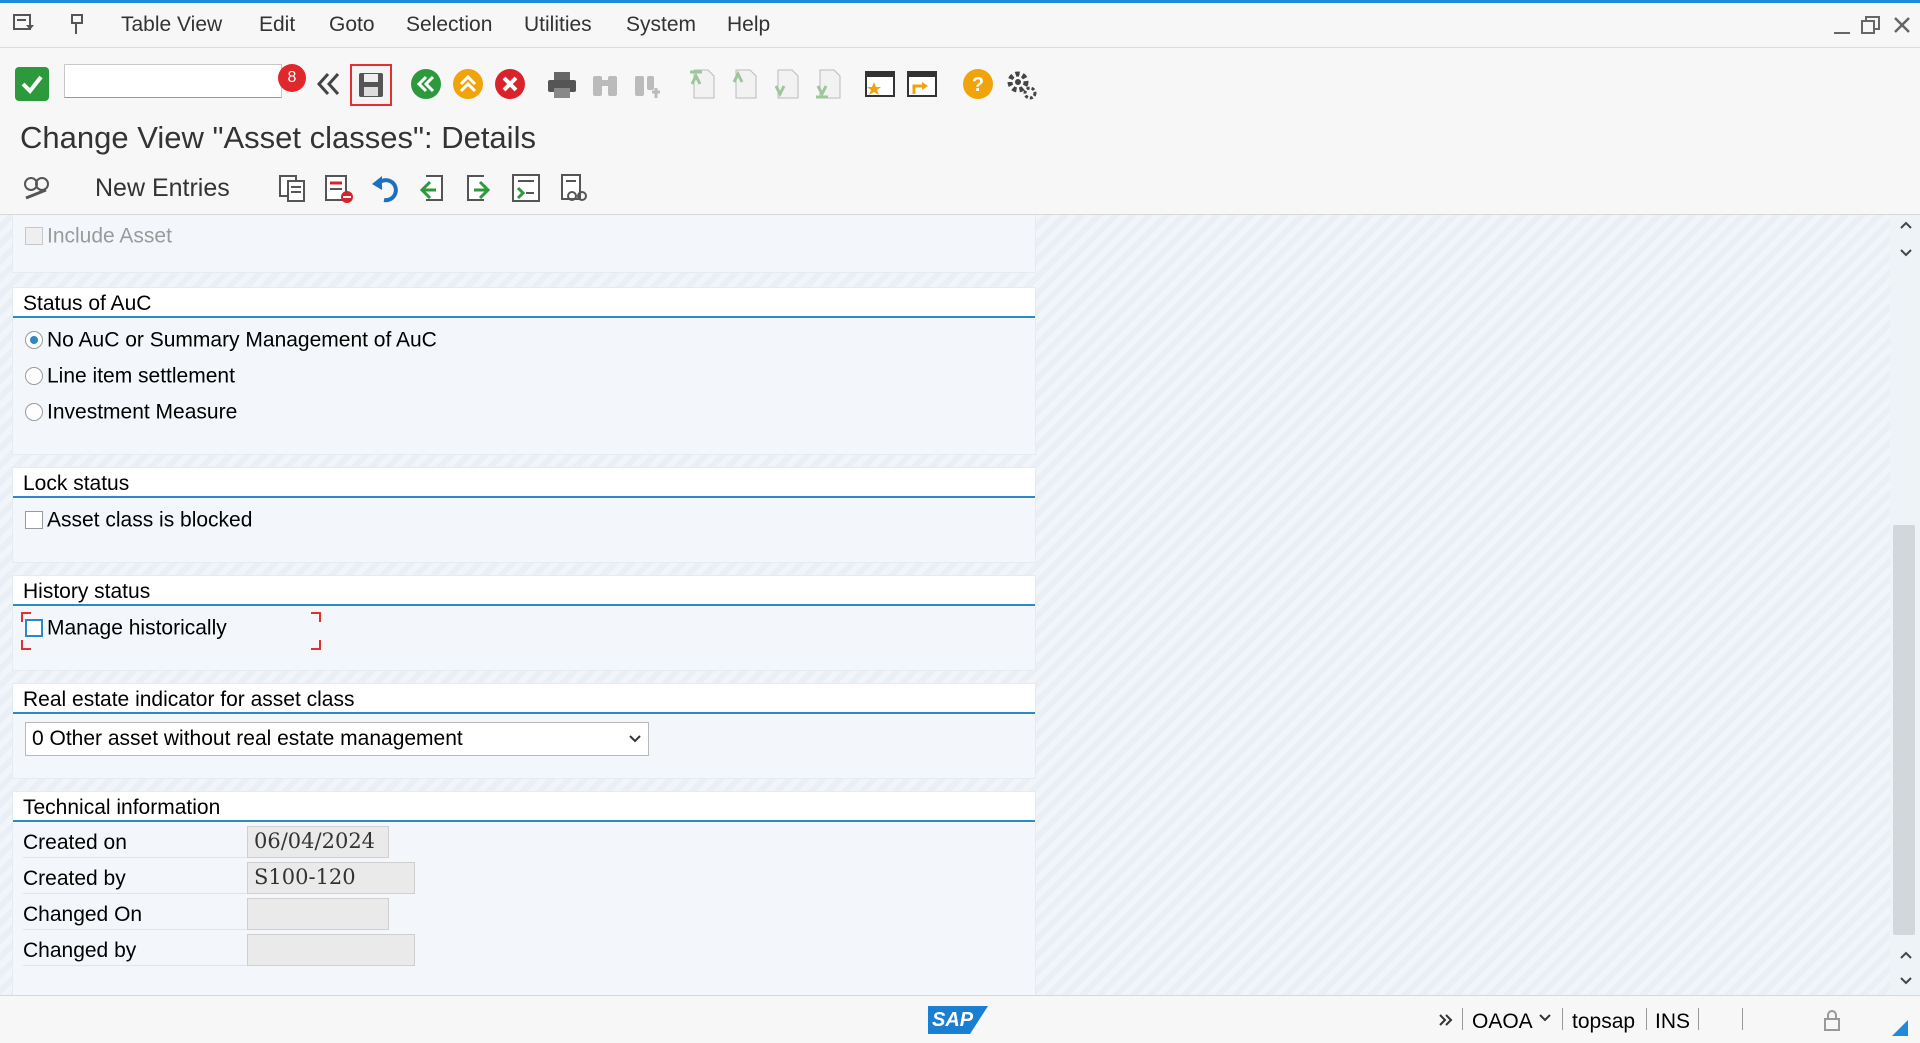 This screenshot has height=1043, width=1920. What do you see at coordinates (150, 520) in the screenshot?
I see `asset-class-blocked-label: Asset class is blocked` at bounding box center [150, 520].